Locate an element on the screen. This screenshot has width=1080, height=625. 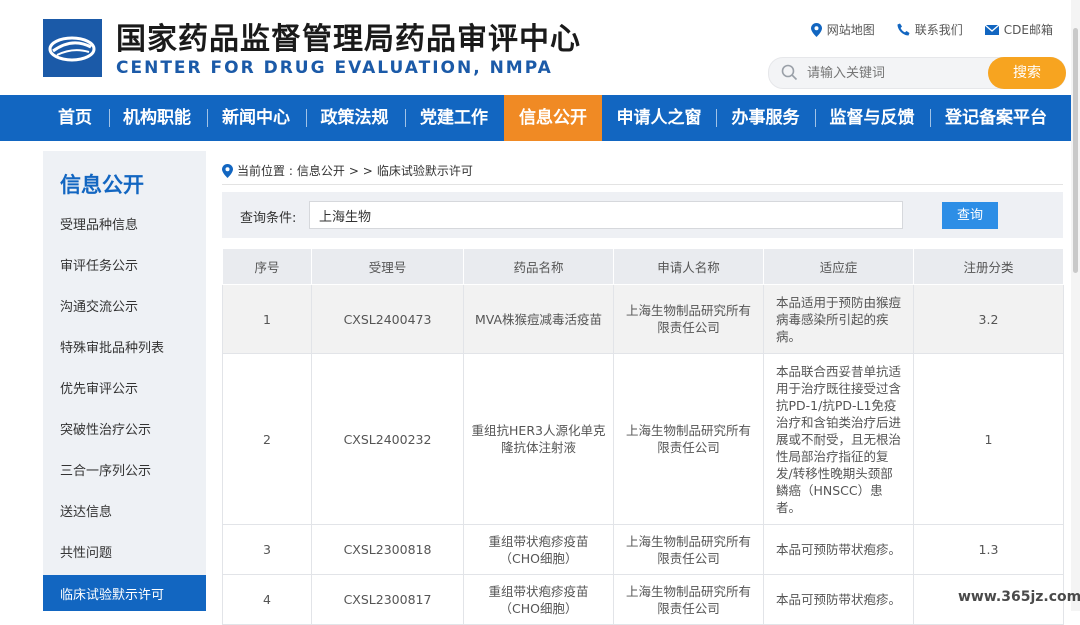
sidebar-title: 信息公开 is located at coordinates (102, 185).